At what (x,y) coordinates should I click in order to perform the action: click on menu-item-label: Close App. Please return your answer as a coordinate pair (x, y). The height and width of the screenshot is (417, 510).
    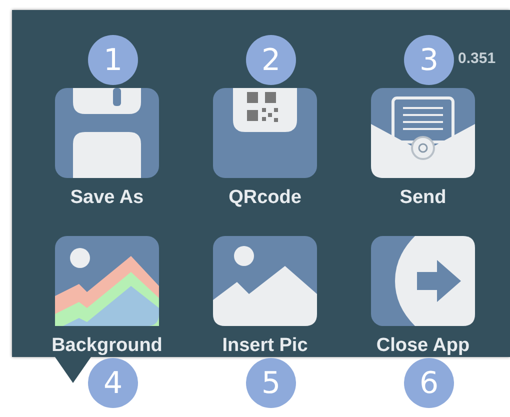
    Looking at the image, I should click on (423, 346).